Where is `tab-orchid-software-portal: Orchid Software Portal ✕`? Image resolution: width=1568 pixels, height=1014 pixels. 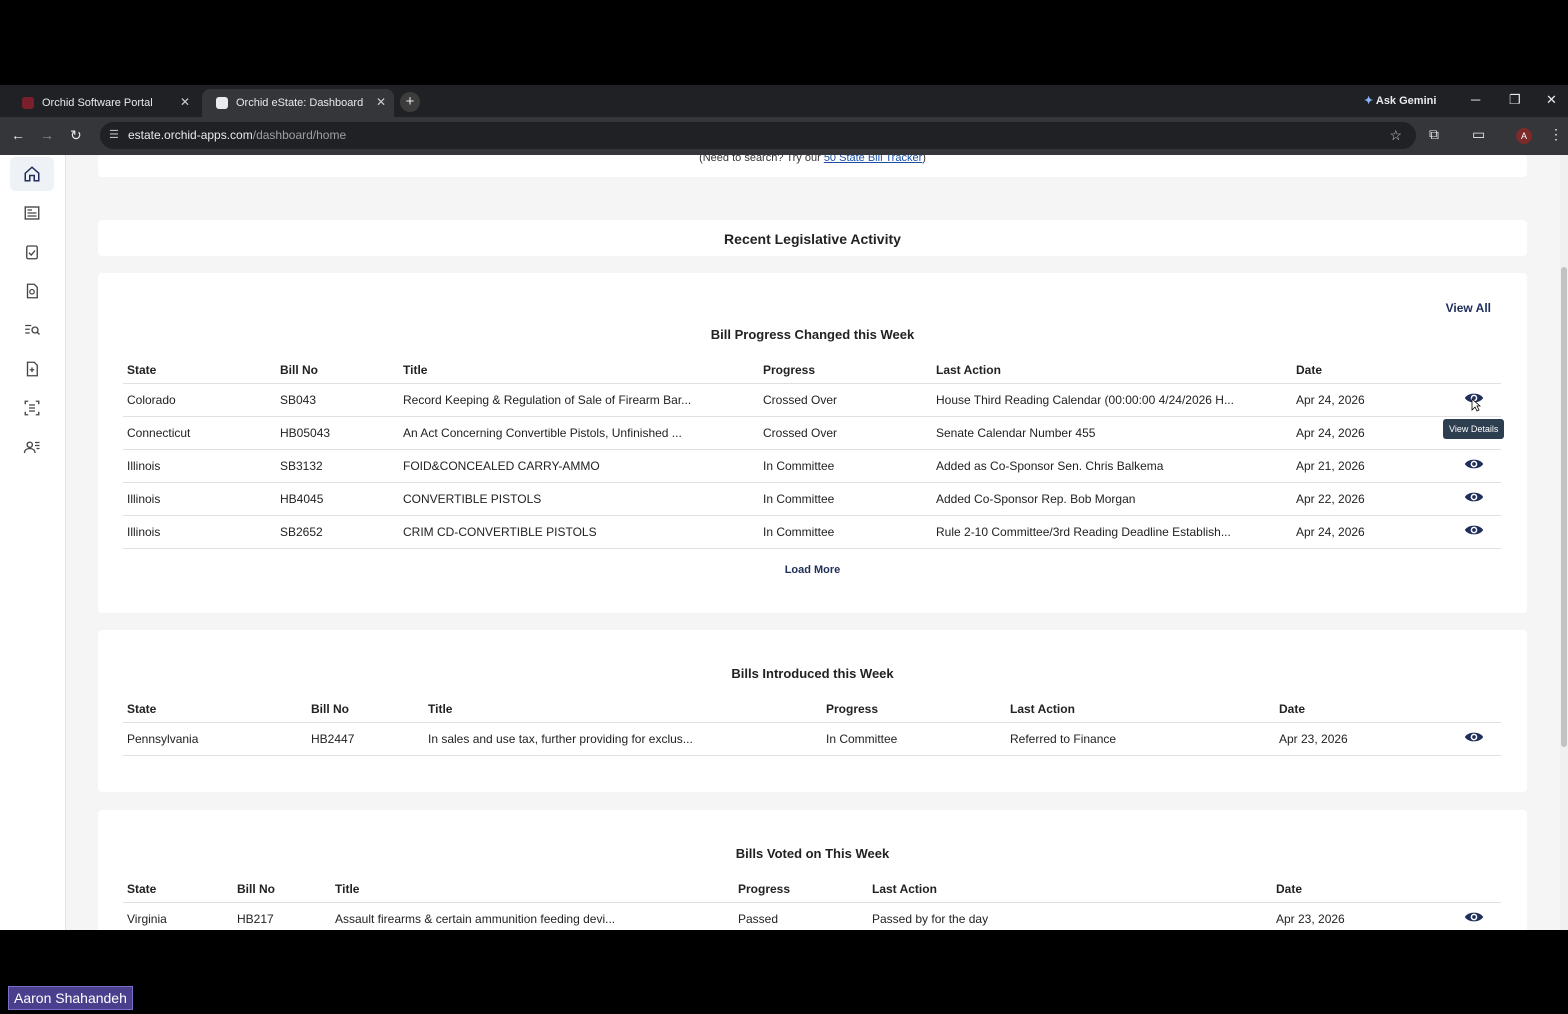 tab-orchid-software-portal: Orchid Software Portal ✕ is located at coordinates (103, 103).